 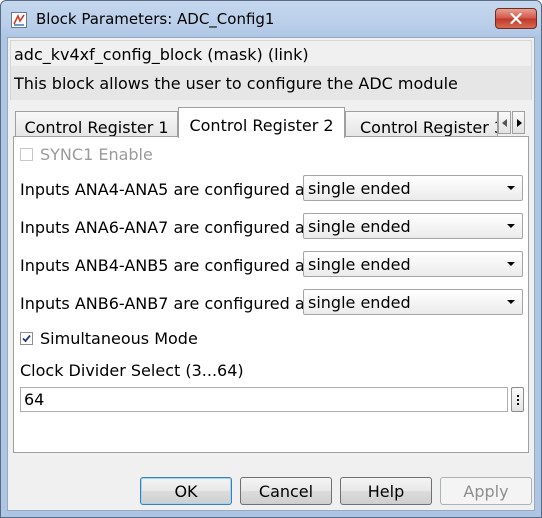 I want to click on ok-button: OK, so click(x=186, y=491).